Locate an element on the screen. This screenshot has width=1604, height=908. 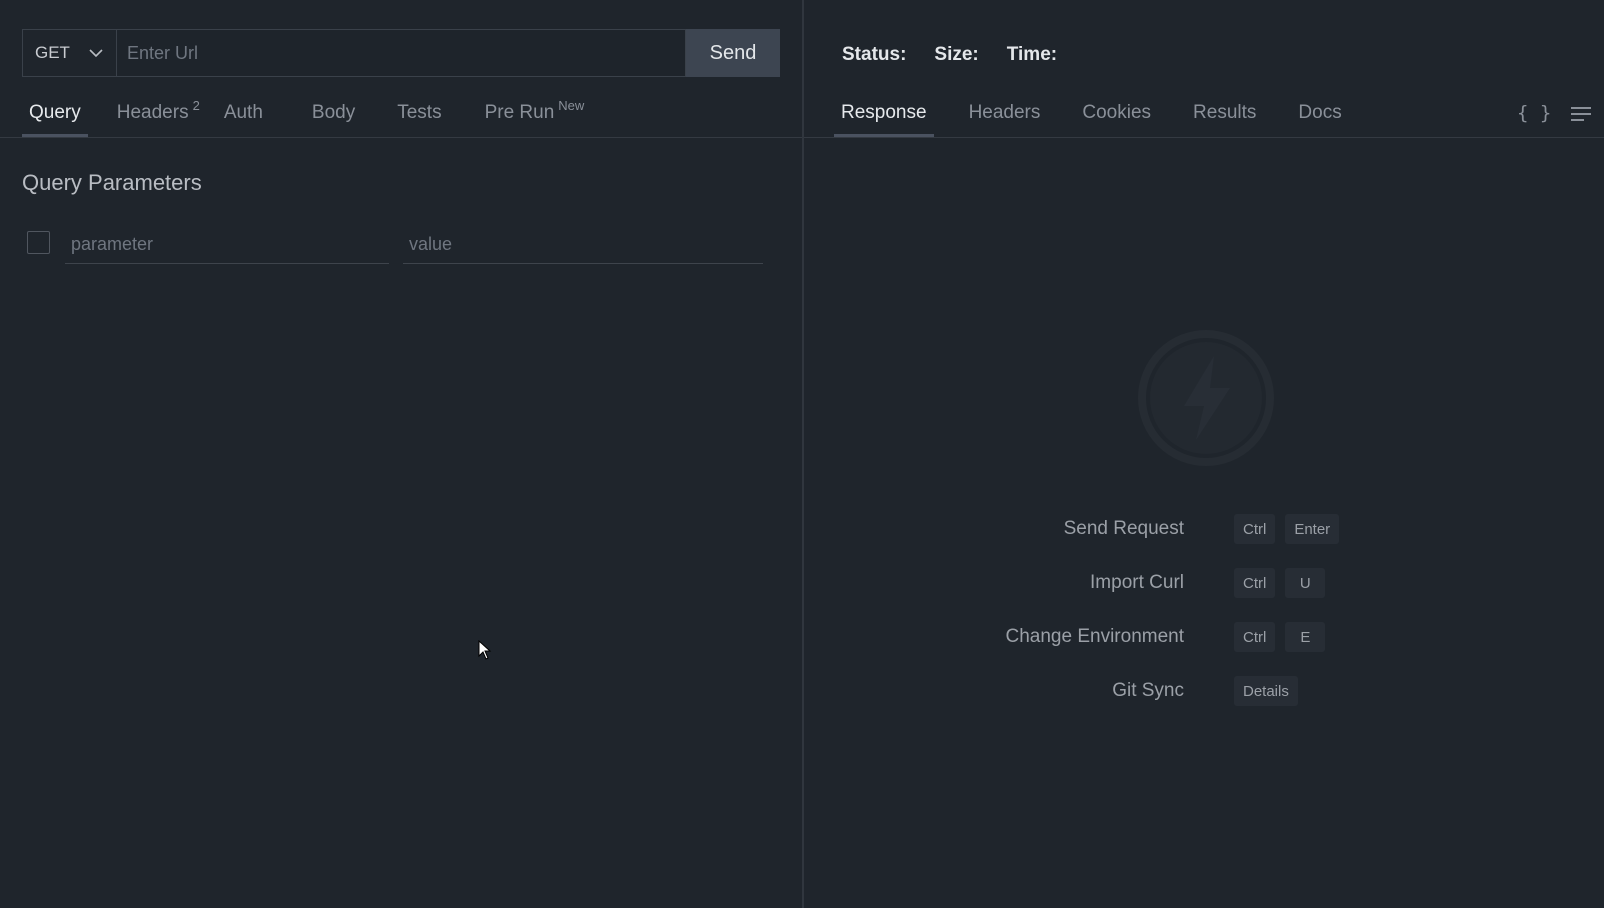
response-status-line: Status: Size: Time: is located at coordinates (949, 55).